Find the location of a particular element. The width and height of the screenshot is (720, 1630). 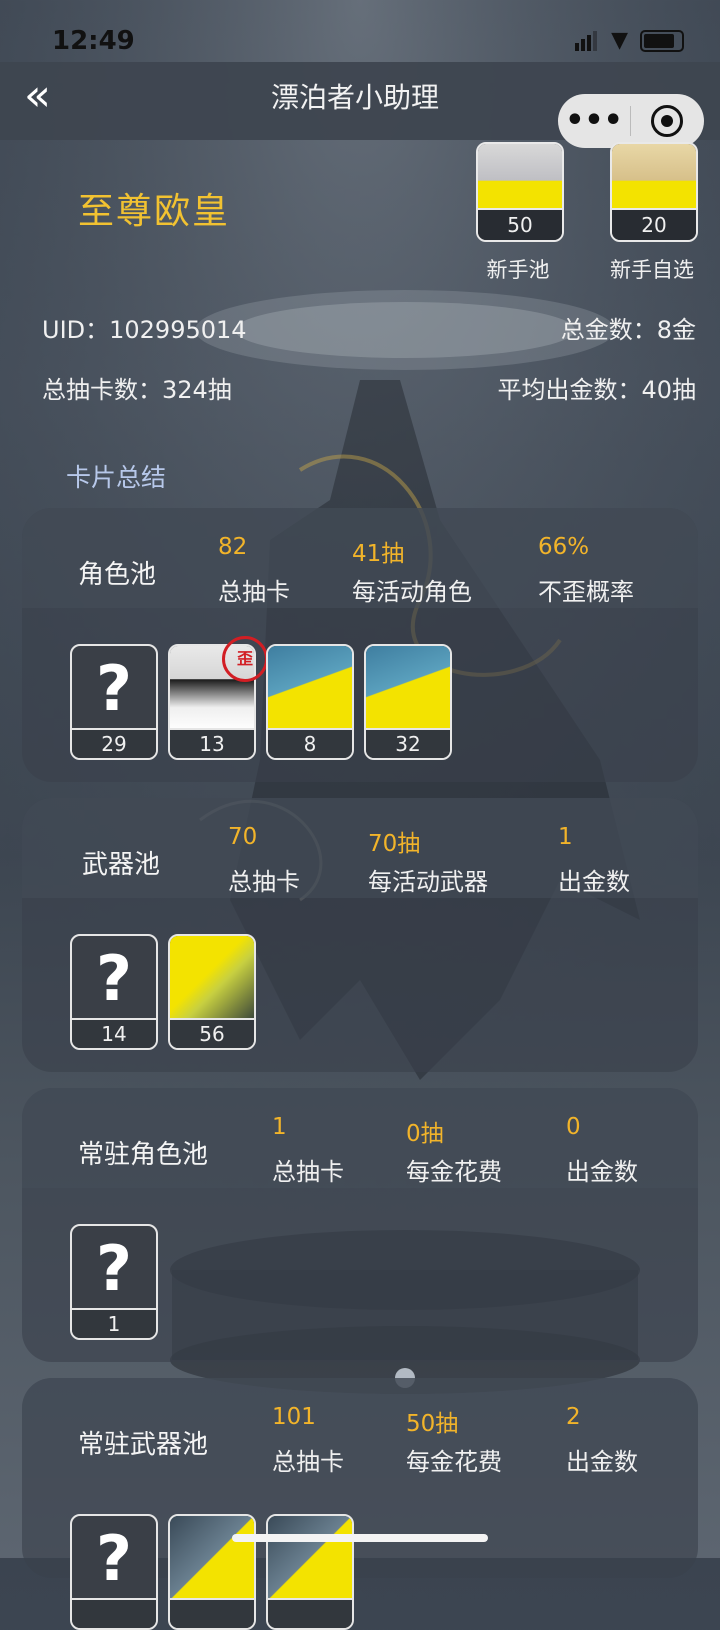

card-count: 14 is located at coordinates (114, 1033).